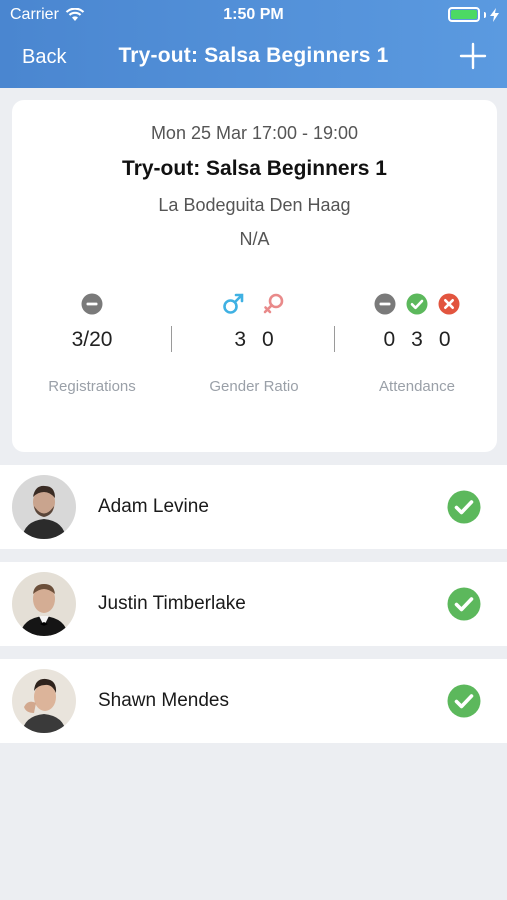 The width and height of the screenshot is (507, 900). What do you see at coordinates (254, 133) in the screenshot?
I see `event-datetime: Mon 25 Mar 17:00 - 19:00` at bounding box center [254, 133].